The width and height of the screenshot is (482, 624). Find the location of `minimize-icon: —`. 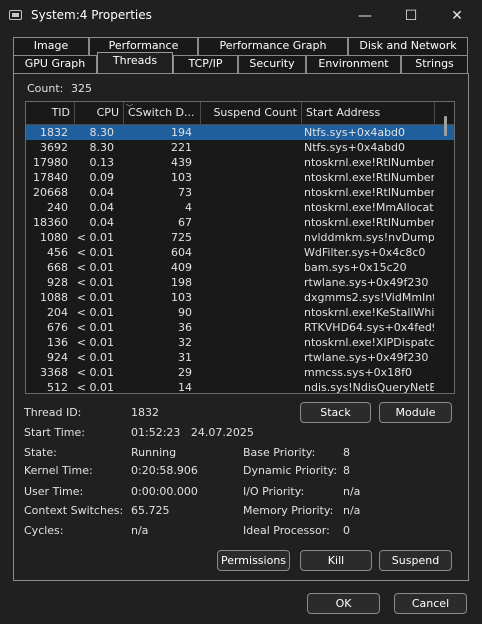

minimize-icon: — is located at coordinates (365, 16).